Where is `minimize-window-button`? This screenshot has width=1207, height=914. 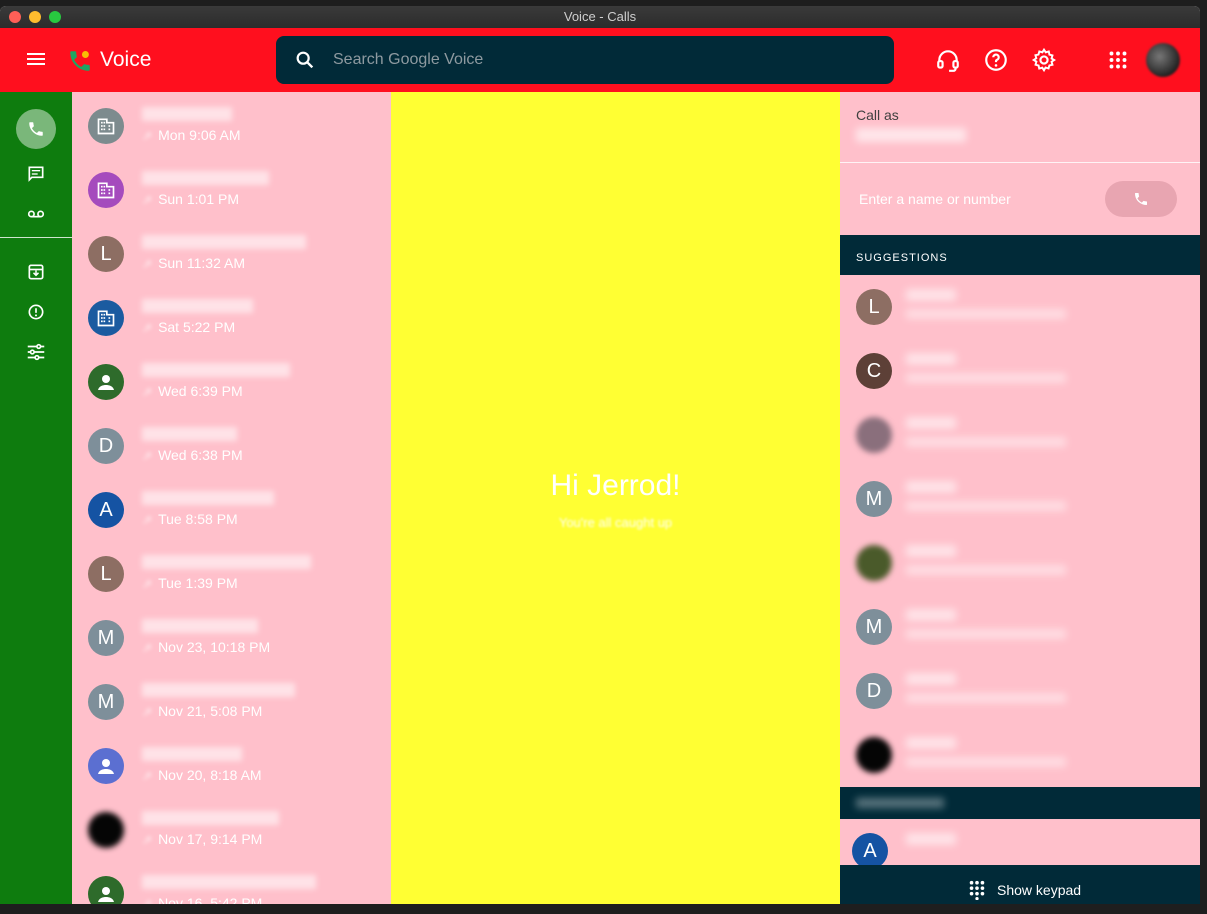 minimize-window-button is located at coordinates (35, 17).